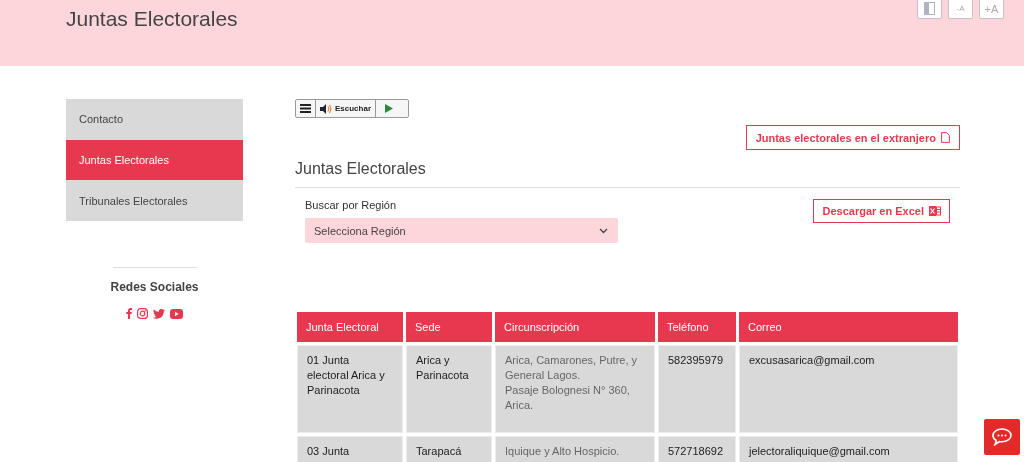 The width and height of the screenshot is (1024, 462). What do you see at coordinates (154, 287) in the screenshot?
I see `social-heading: Redes Sociales` at bounding box center [154, 287].